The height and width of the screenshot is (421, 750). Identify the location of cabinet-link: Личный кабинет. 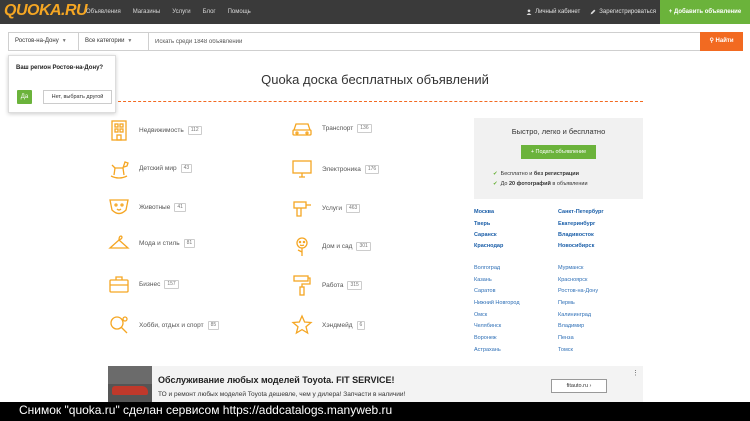
(553, 12).